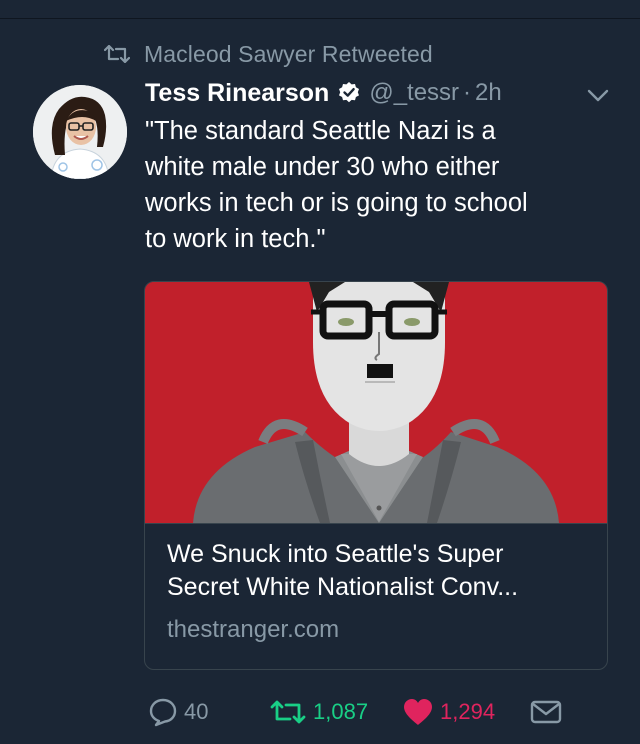 Image resolution: width=640 pixels, height=744 pixels. What do you see at coordinates (163, 712) in the screenshot?
I see `reply-icon` at bounding box center [163, 712].